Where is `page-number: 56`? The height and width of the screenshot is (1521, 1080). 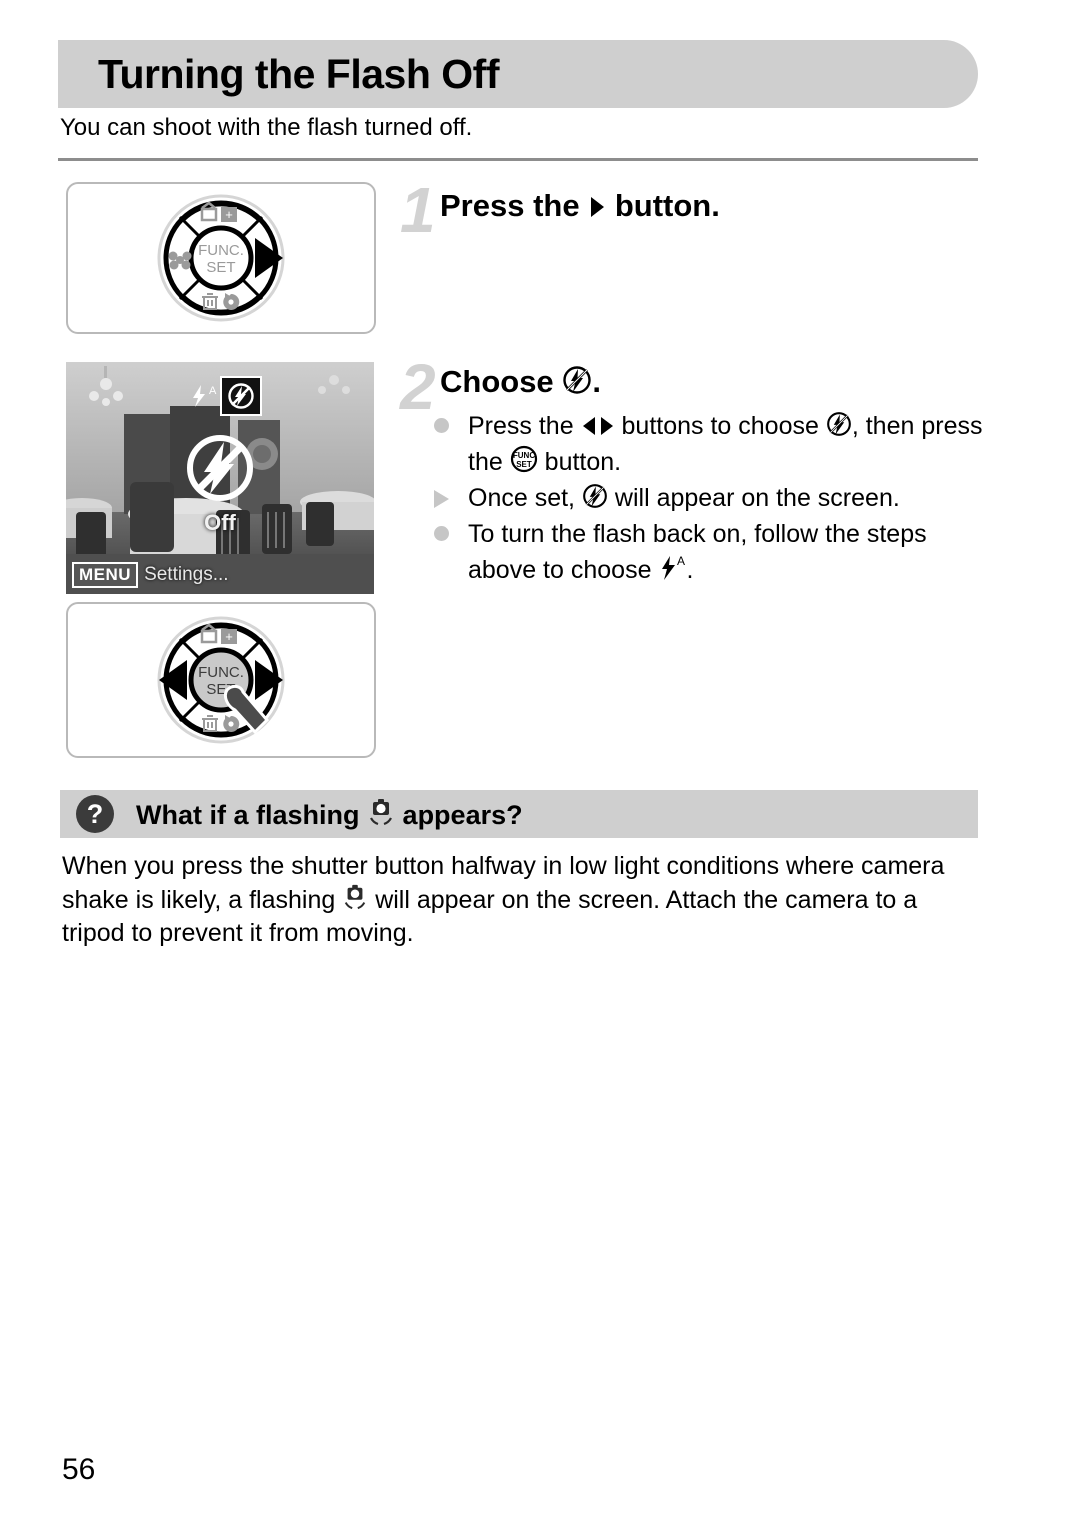 page-number: 56 is located at coordinates (79, 1469).